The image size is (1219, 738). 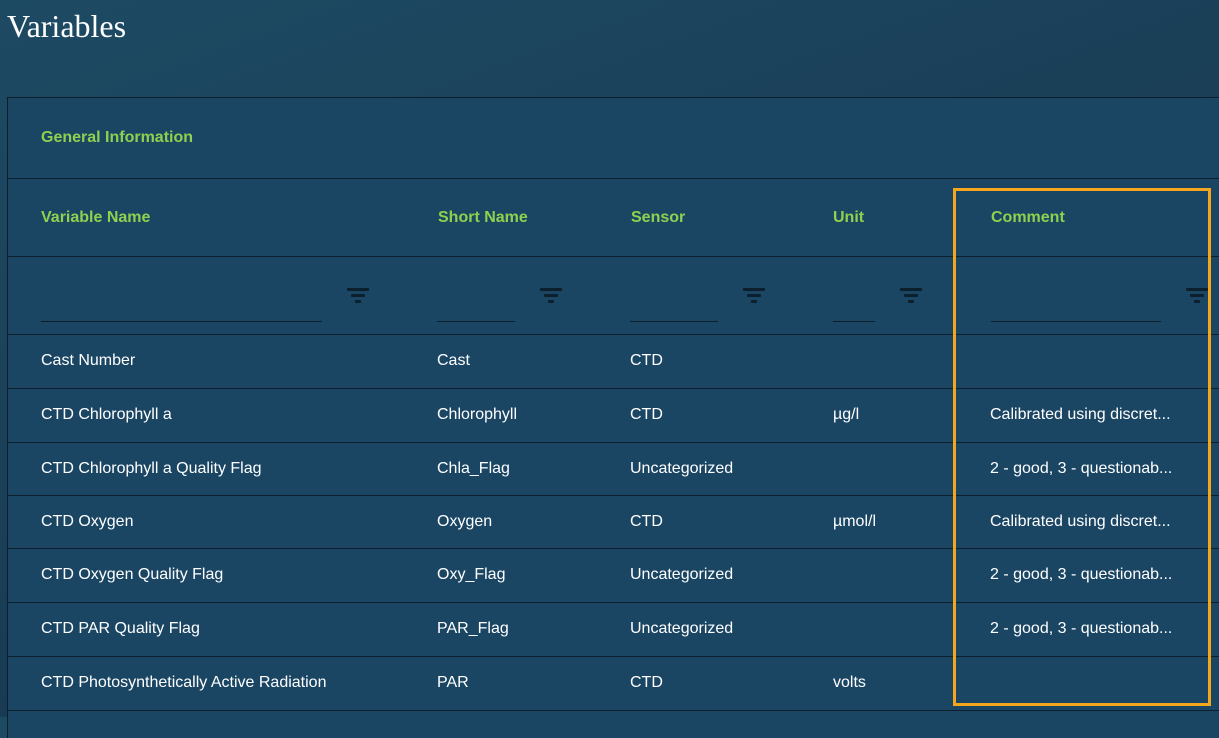 What do you see at coordinates (854, 307) in the screenshot?
I see `unit-filter-input` at bounding box center [854, 307].